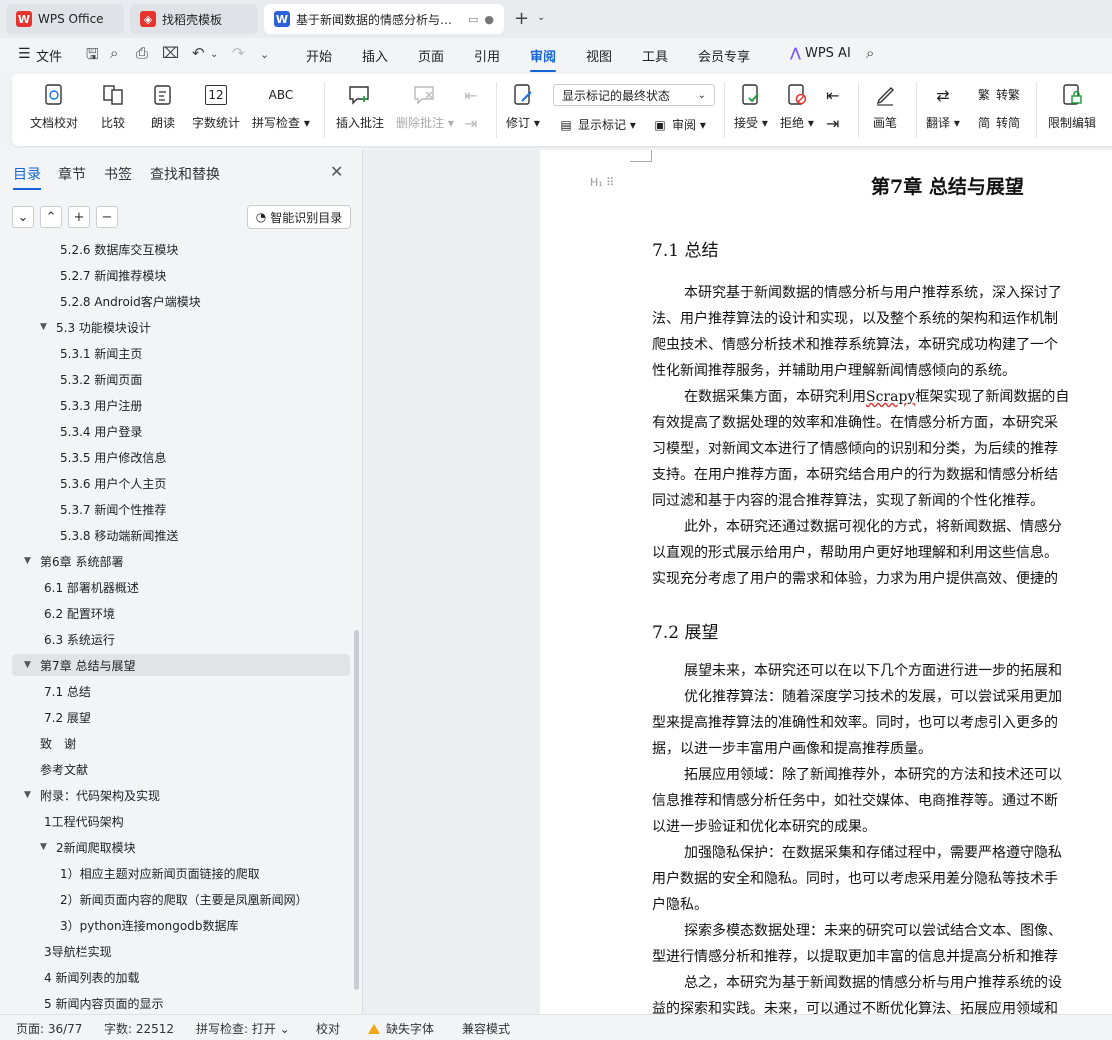 The image size is (1112, 1040). What do you see at coordinates (56, 951) in the screenshot?
I see `toc-item: 3导航栏实现` at bounding box center [56, 951].